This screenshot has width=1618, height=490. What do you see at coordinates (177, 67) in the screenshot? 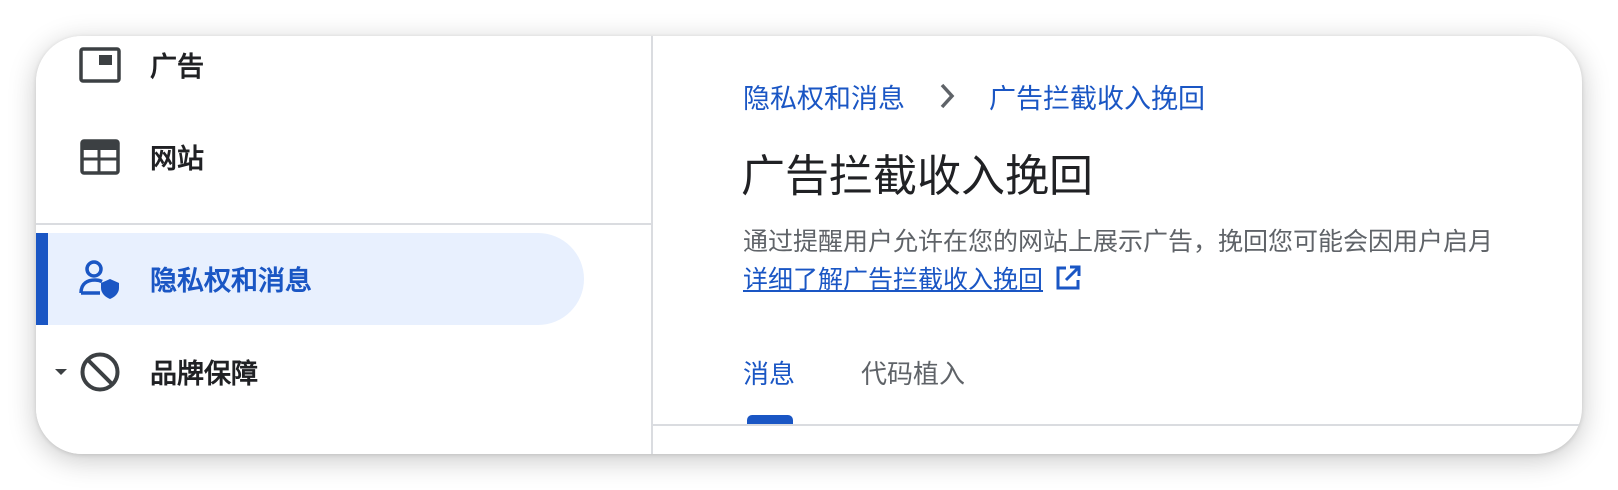
I see `sidebar-item-label: 广告` at bounding box center [177, 67].